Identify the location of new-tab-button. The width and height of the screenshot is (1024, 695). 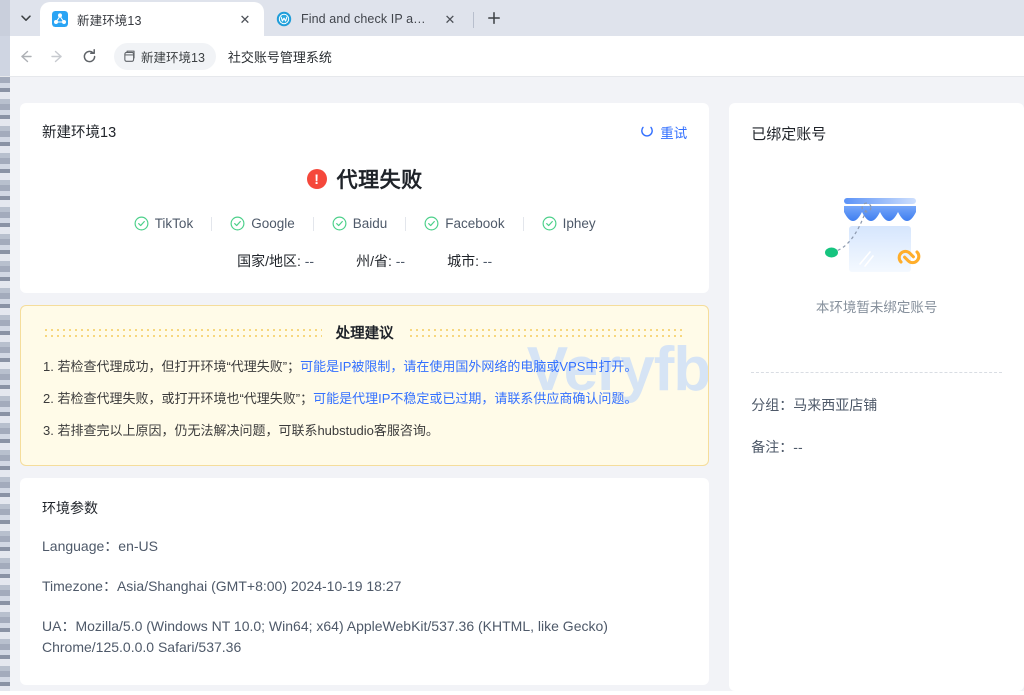
(494, 18).